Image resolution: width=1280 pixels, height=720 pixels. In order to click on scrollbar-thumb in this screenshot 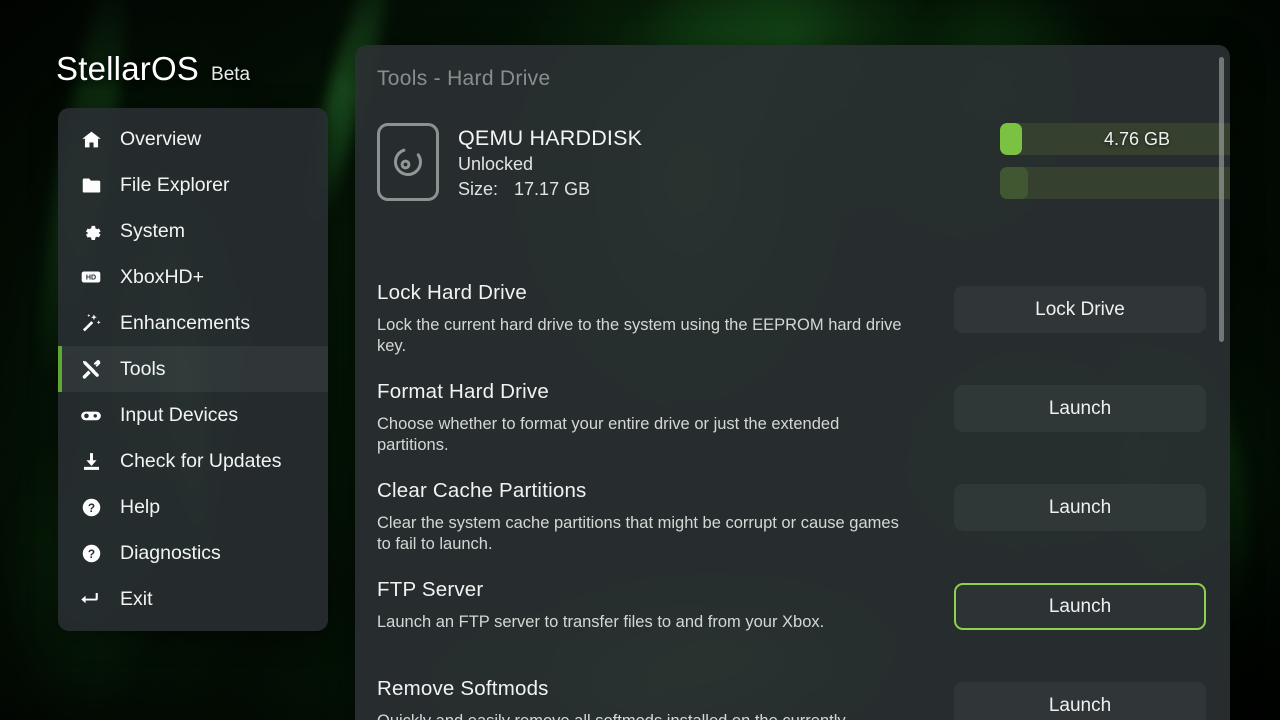, I will do `click(1221, 199)`.